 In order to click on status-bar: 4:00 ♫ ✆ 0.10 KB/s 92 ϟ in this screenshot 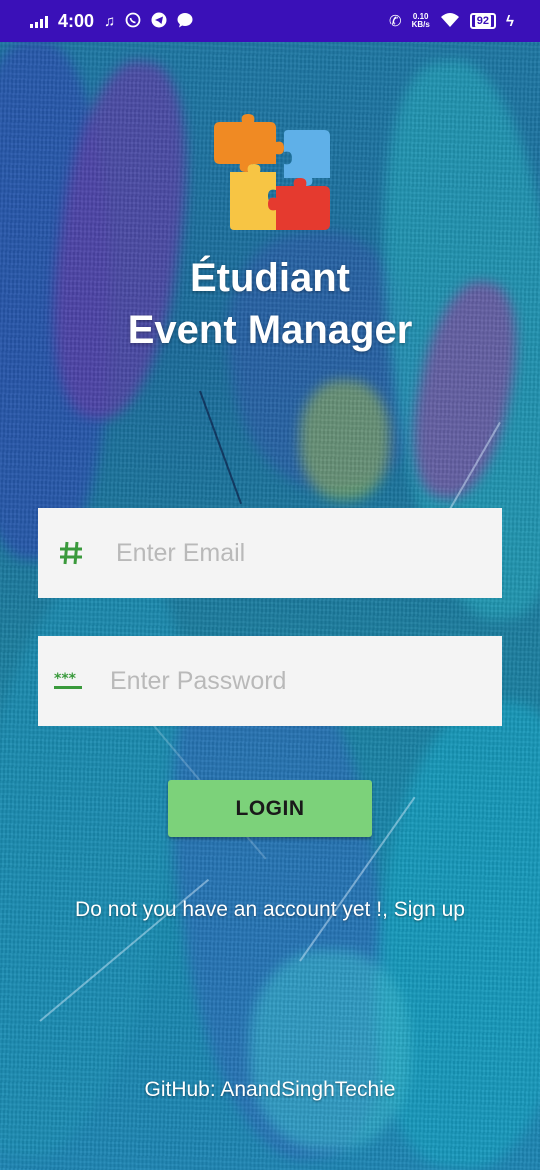, I will do `click(270, 21)`.